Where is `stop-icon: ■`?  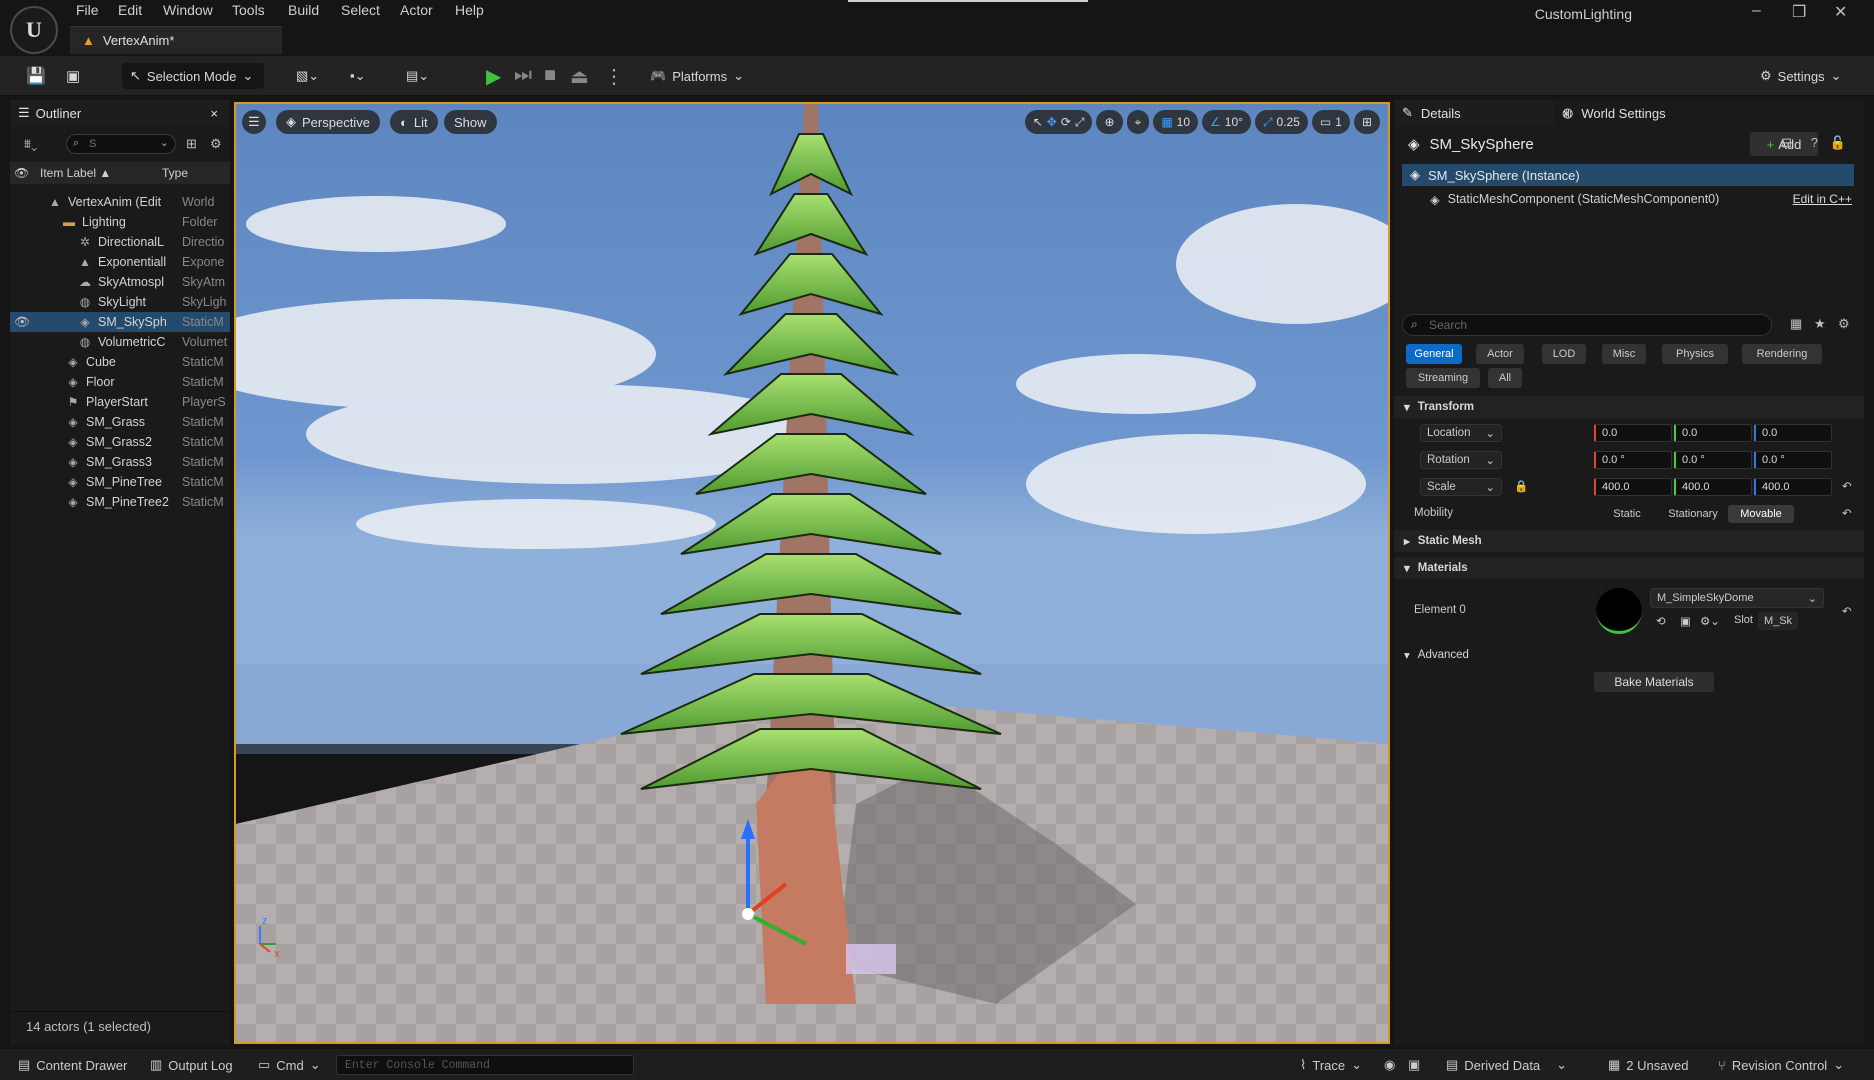
stop-icon: ■ is located at coordinates (550, 75).